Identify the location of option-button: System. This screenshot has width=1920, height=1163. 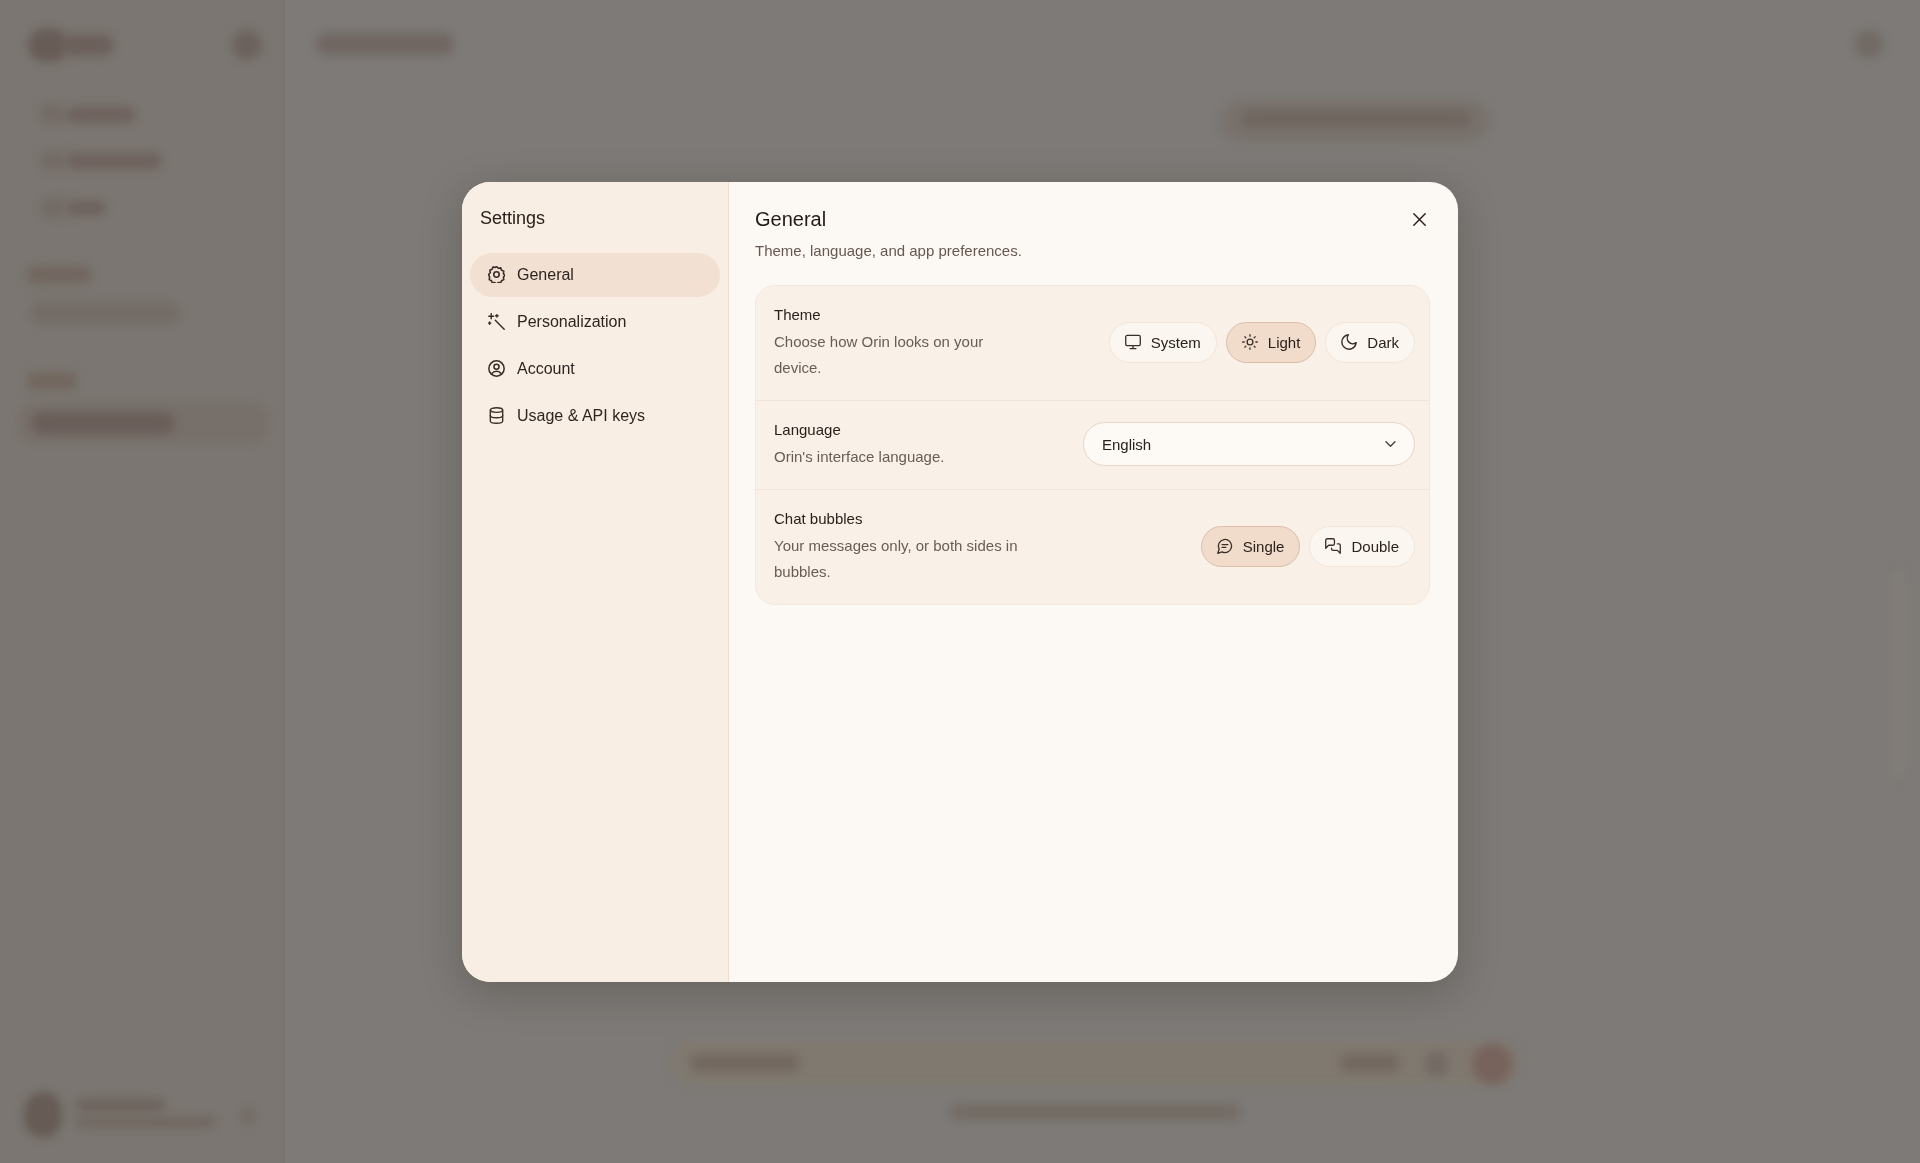
(1162, 342).